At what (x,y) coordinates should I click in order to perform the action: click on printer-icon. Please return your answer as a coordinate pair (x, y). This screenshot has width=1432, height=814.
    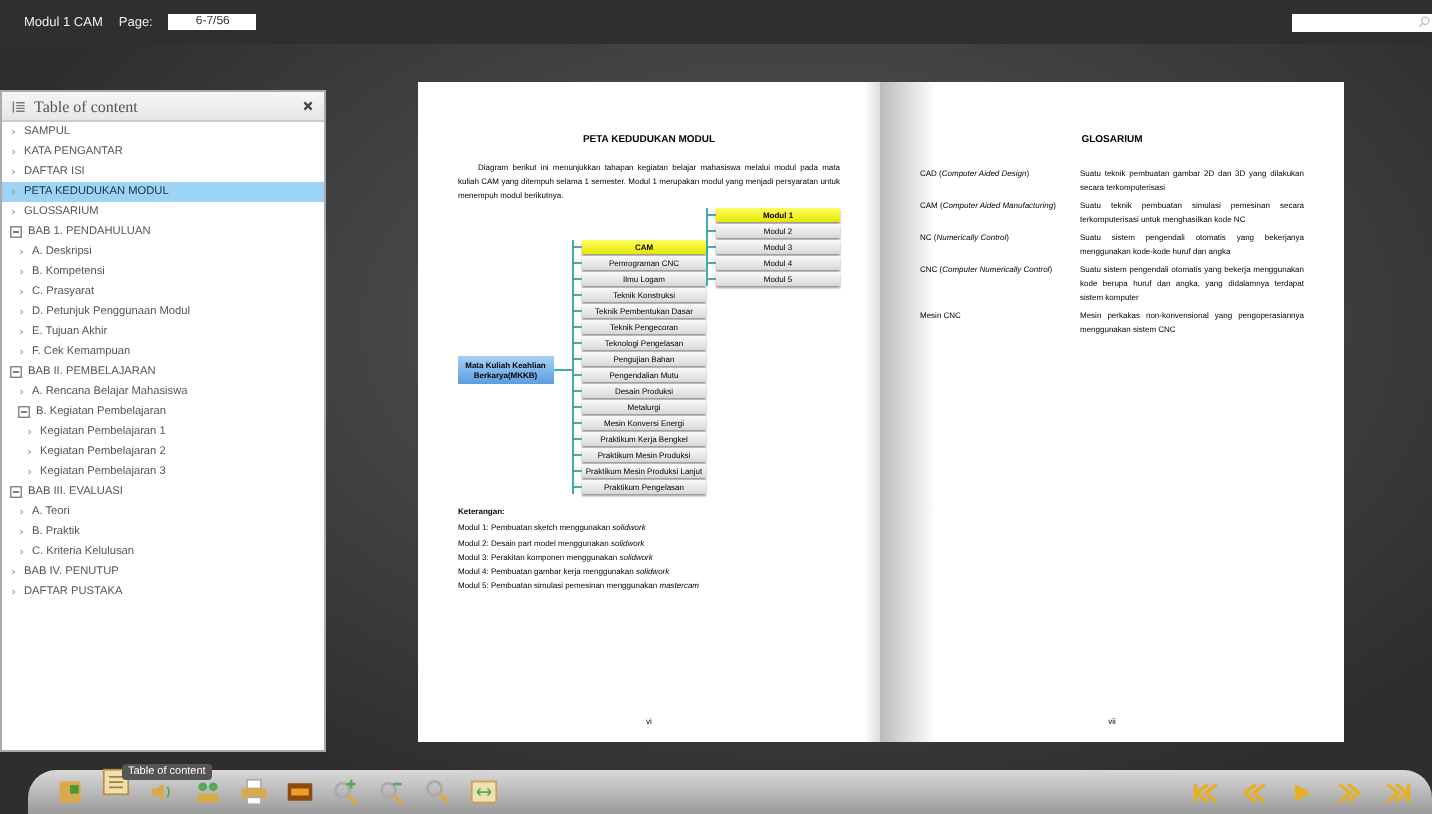
    Looking at the image, I should click on (254, 792).